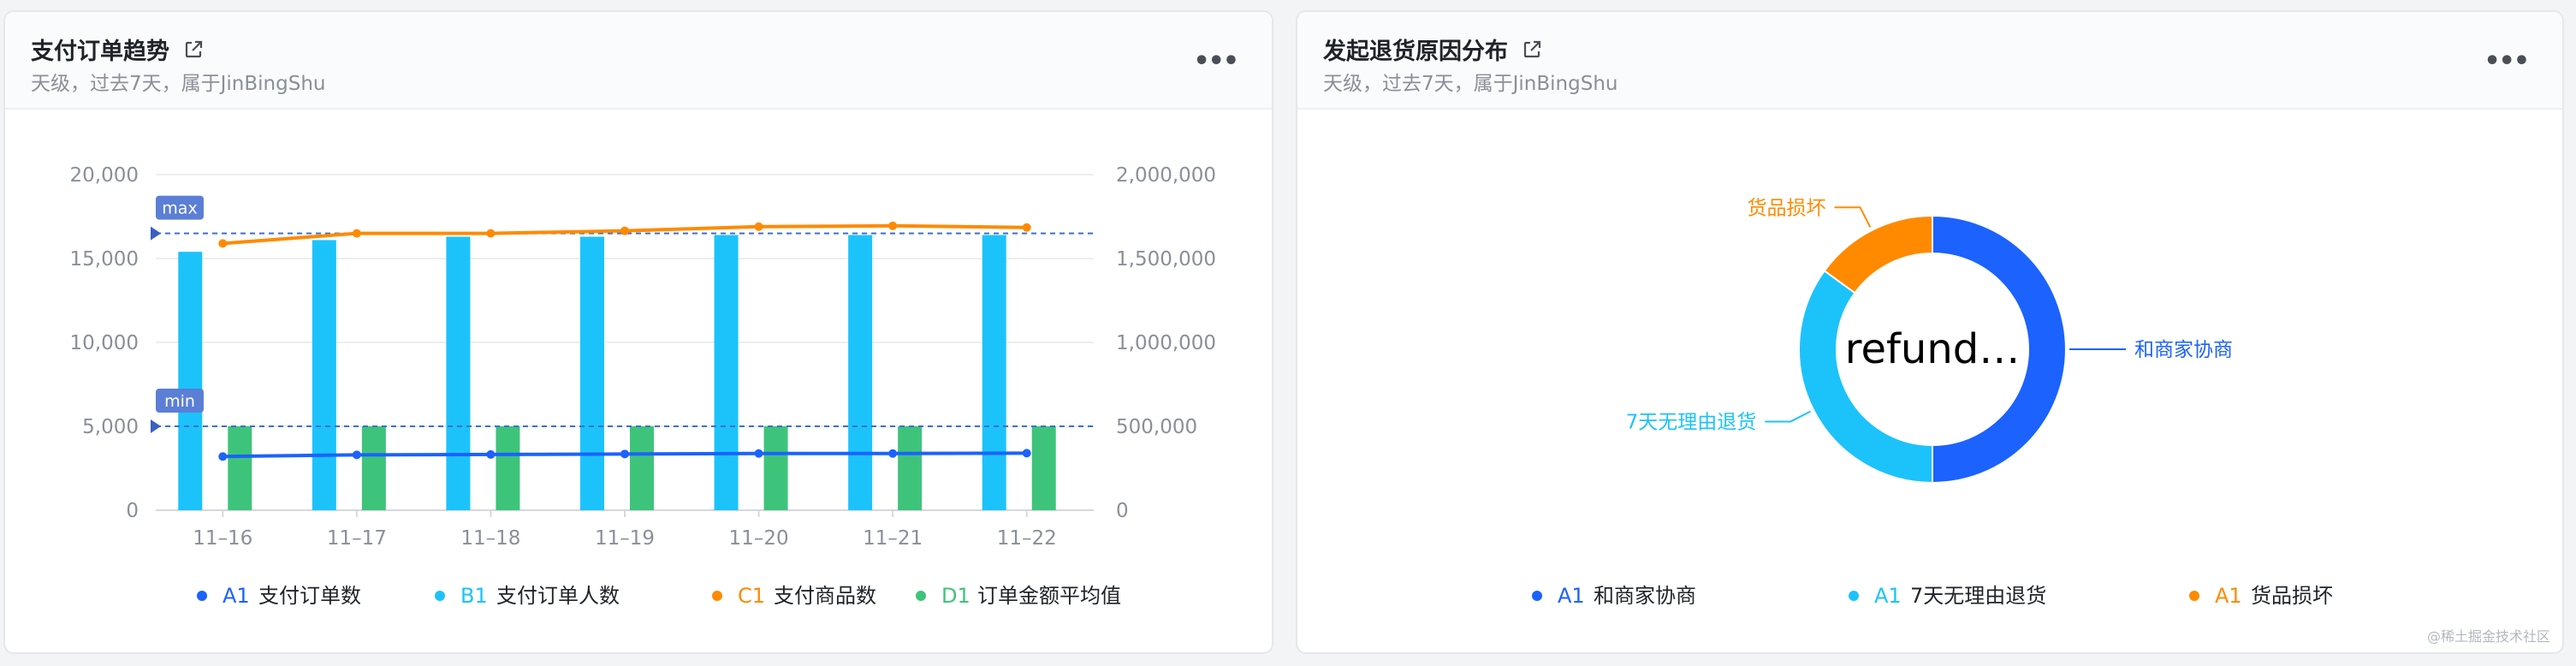 The image size is (2576, 666). What do you see at coordinates (893, 538) in the screenshot?
I see `x-tick-label: 11–21` at bounding box center [893, 538].